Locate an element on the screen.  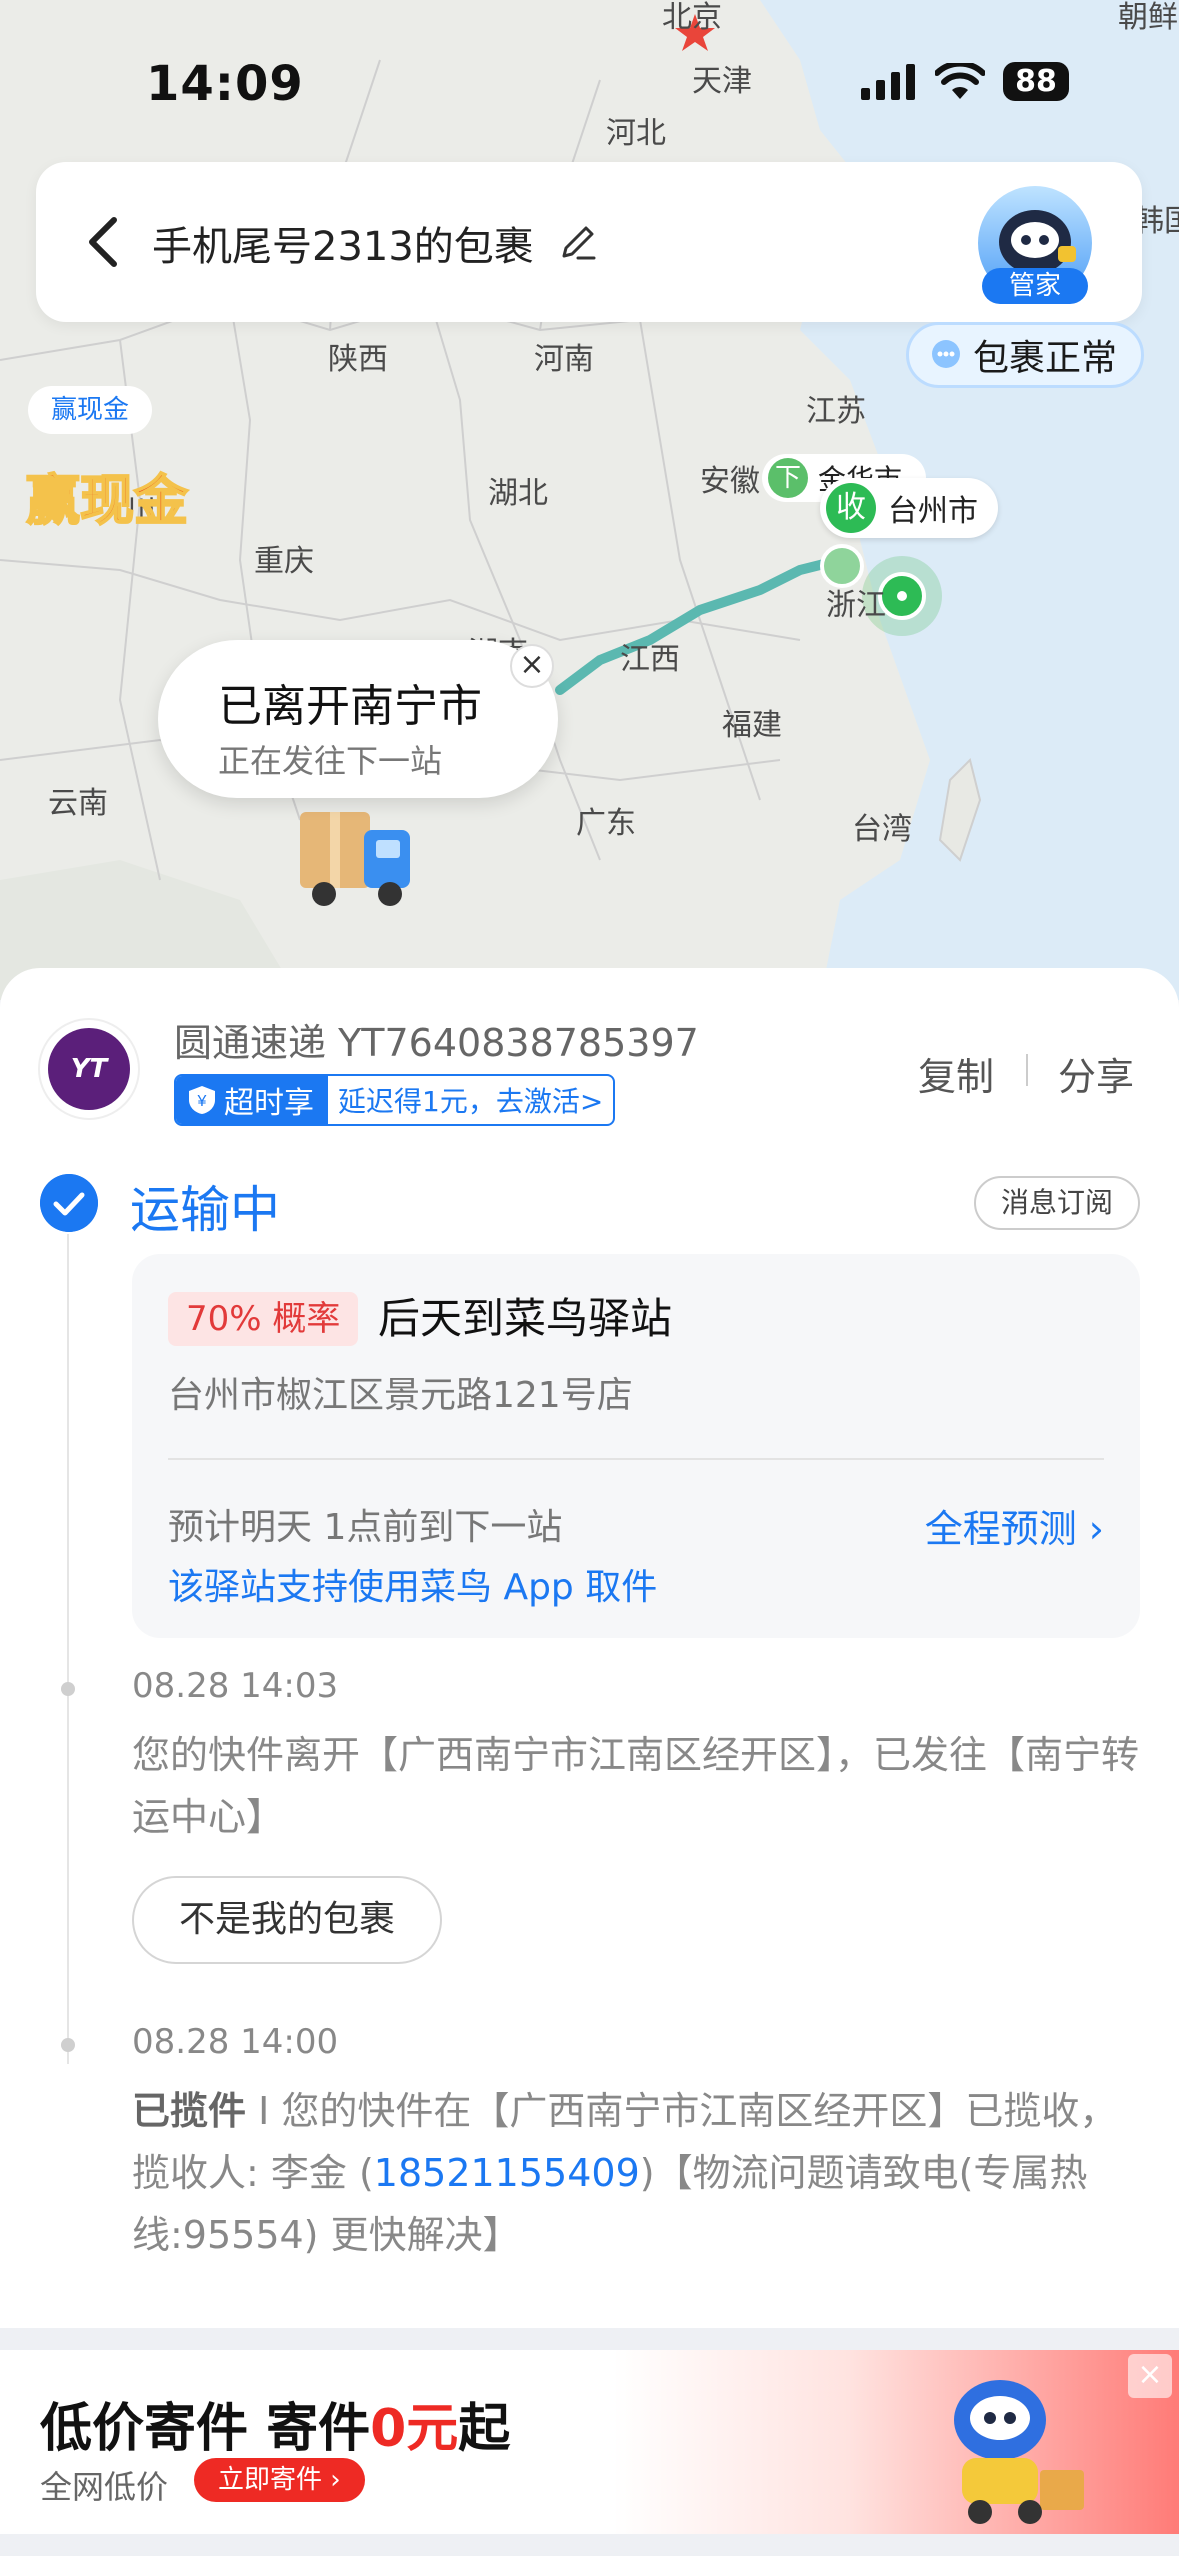
event-time: 08.28 14:00 is located at coordinates (235, 2042).